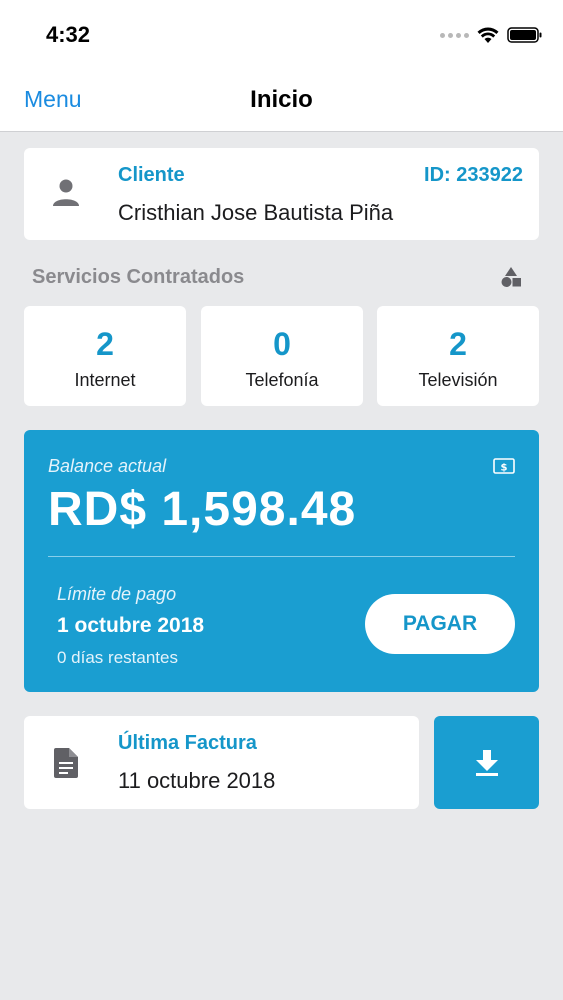 This screenshot has width=563, height=1000. I want to click on balance-divider, so click(281, 556).